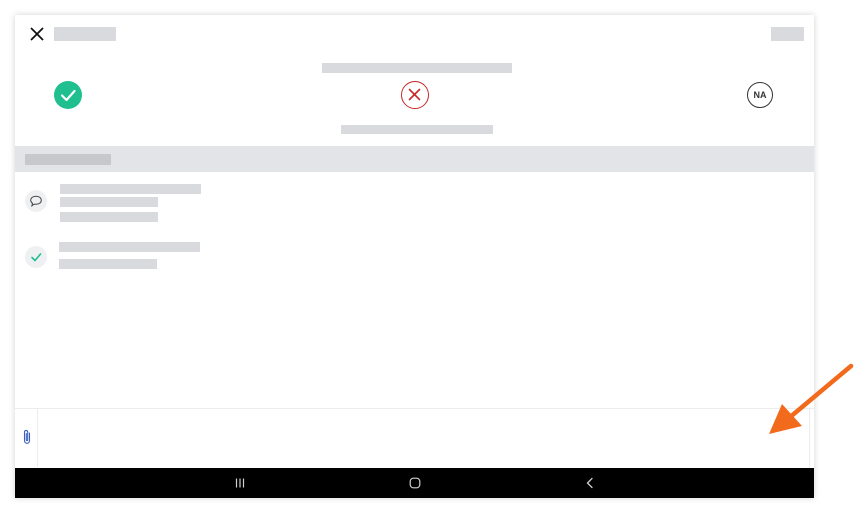 The height and width of the screenshot is (513, 855). I want to click on item-subtitle-placeholder, so click(417, 129).